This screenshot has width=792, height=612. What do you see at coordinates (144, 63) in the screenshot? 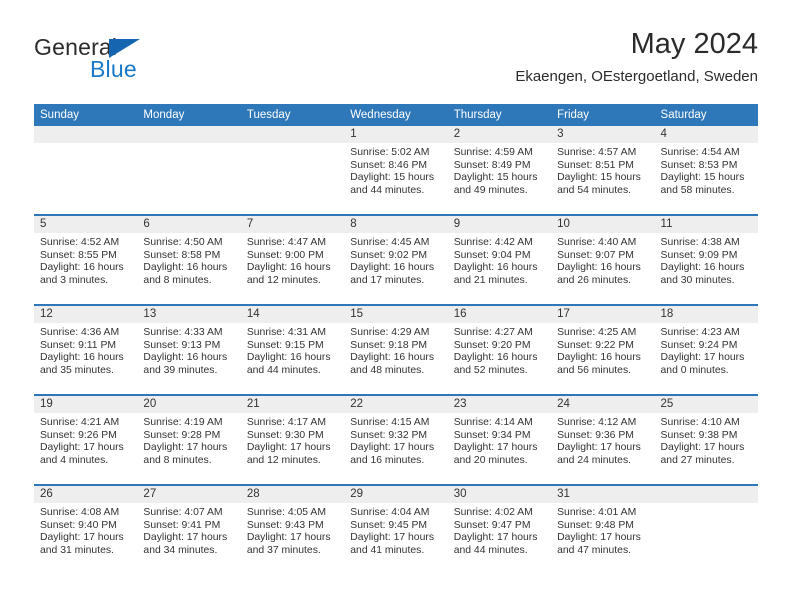
I see `brand-logo: General Blue` at bounding box center [144, 63].